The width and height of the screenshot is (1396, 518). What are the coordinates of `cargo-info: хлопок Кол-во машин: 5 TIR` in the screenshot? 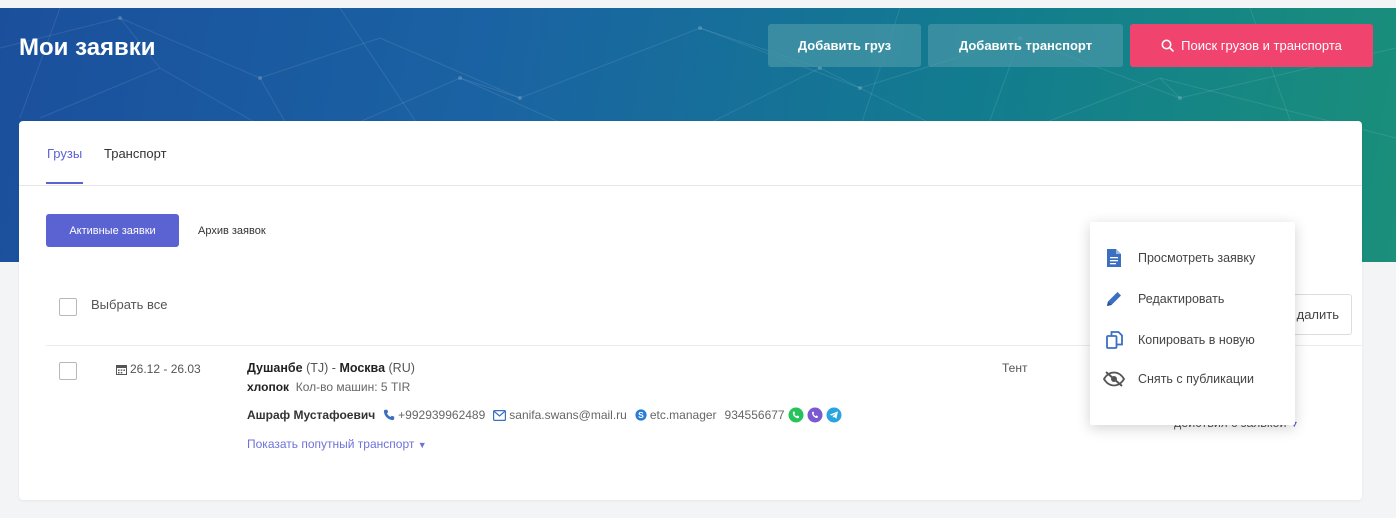 It's located at (328, 387).